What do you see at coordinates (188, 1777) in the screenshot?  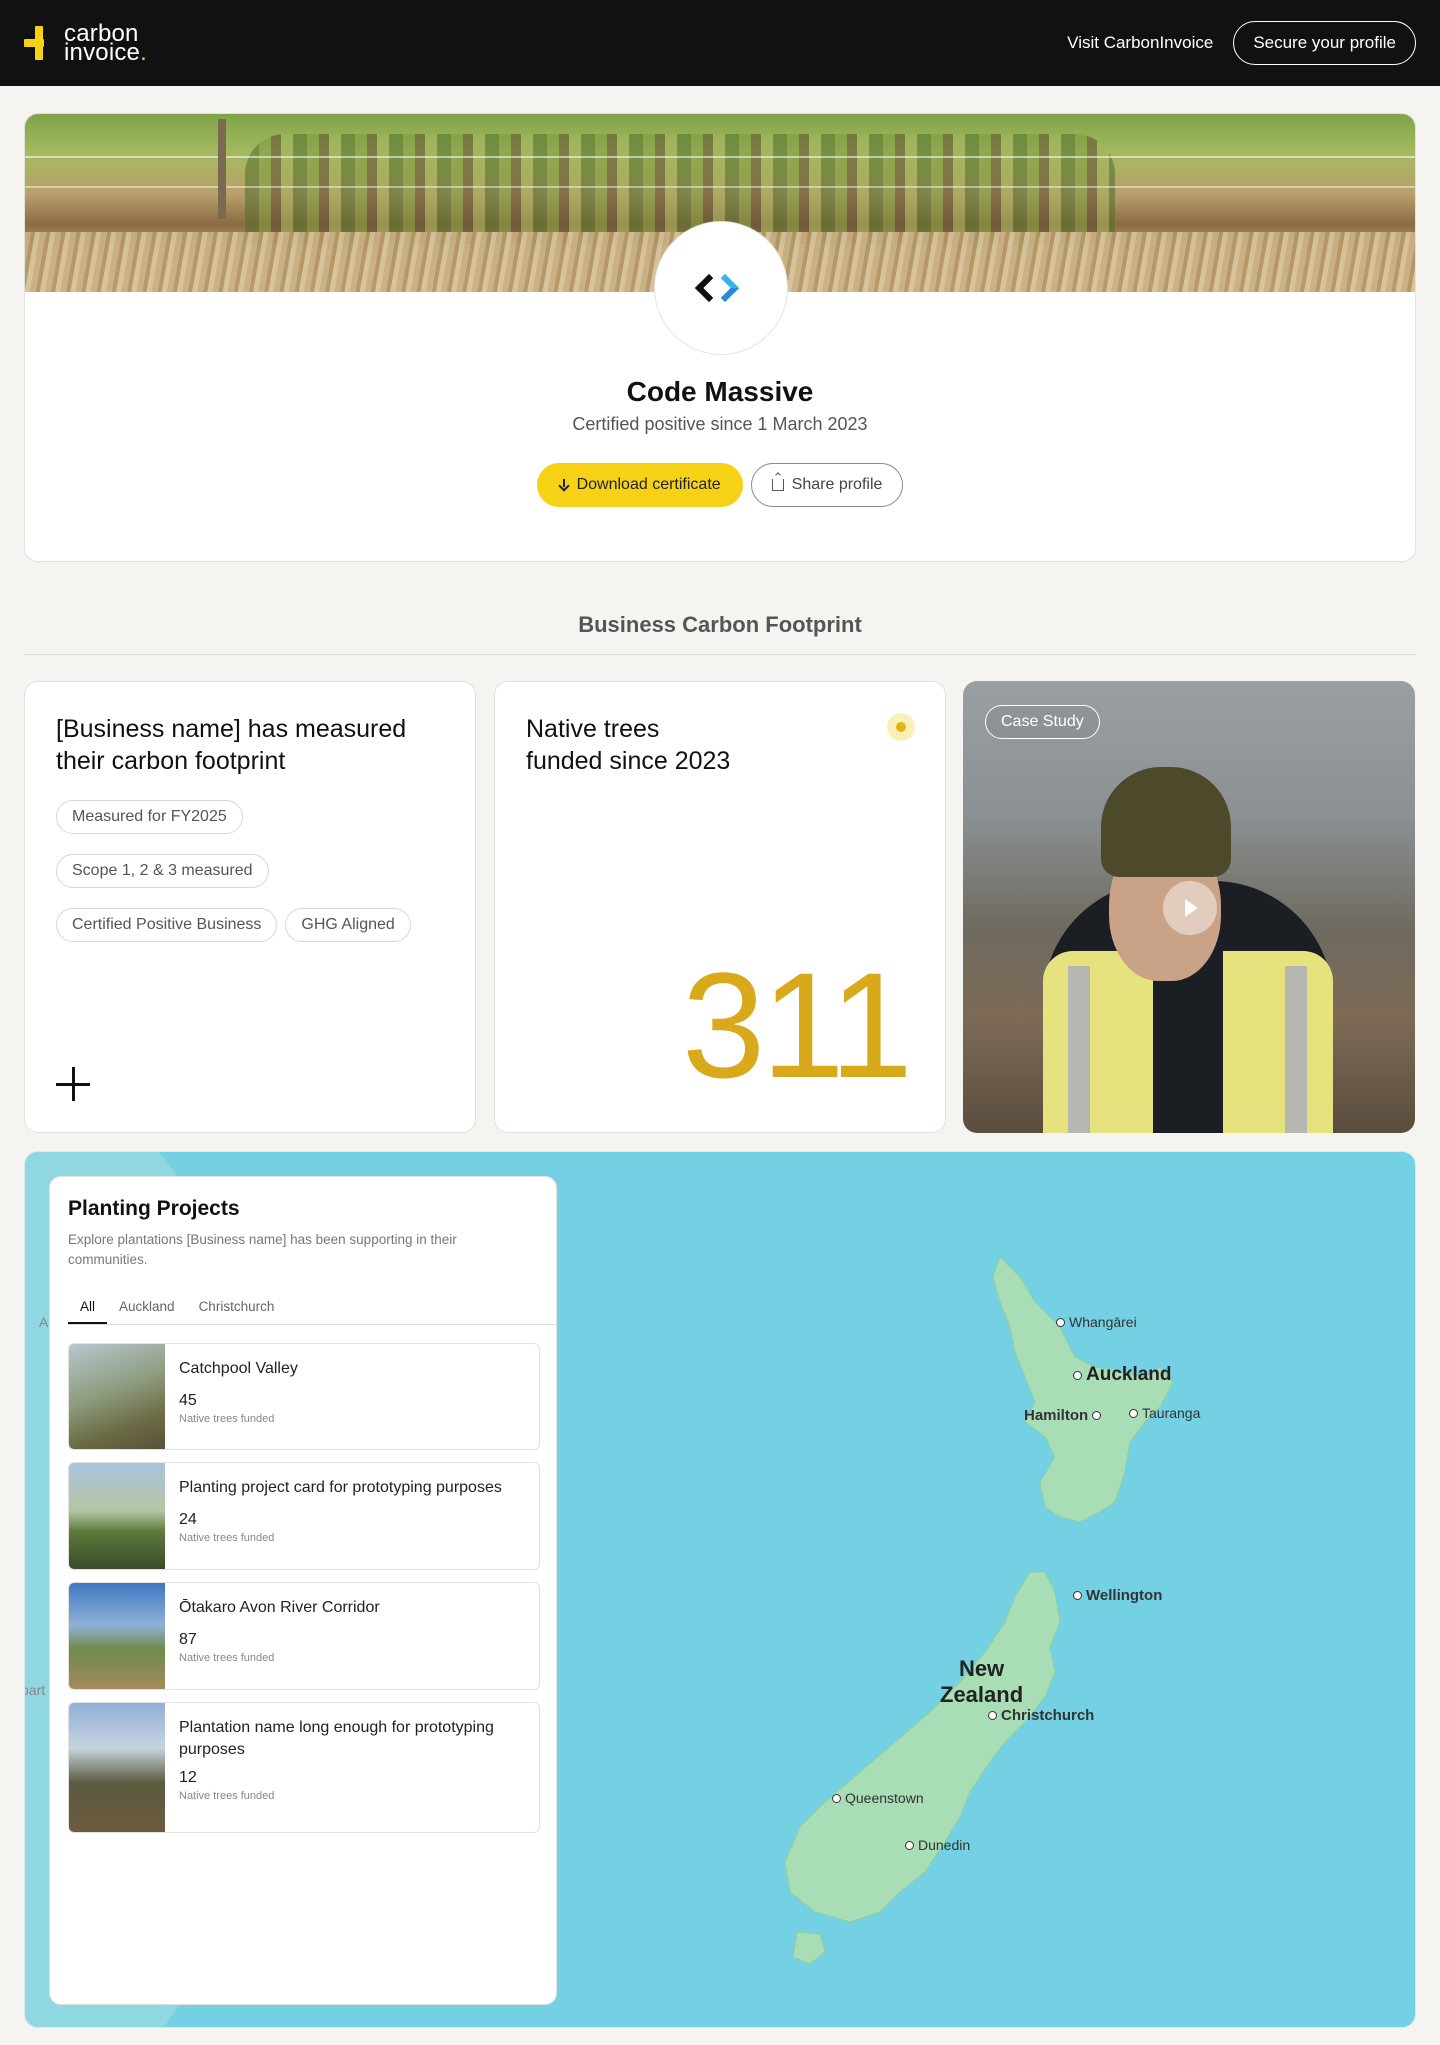 I see `project-tree-count: 12` at bounding box center [188, 1777].